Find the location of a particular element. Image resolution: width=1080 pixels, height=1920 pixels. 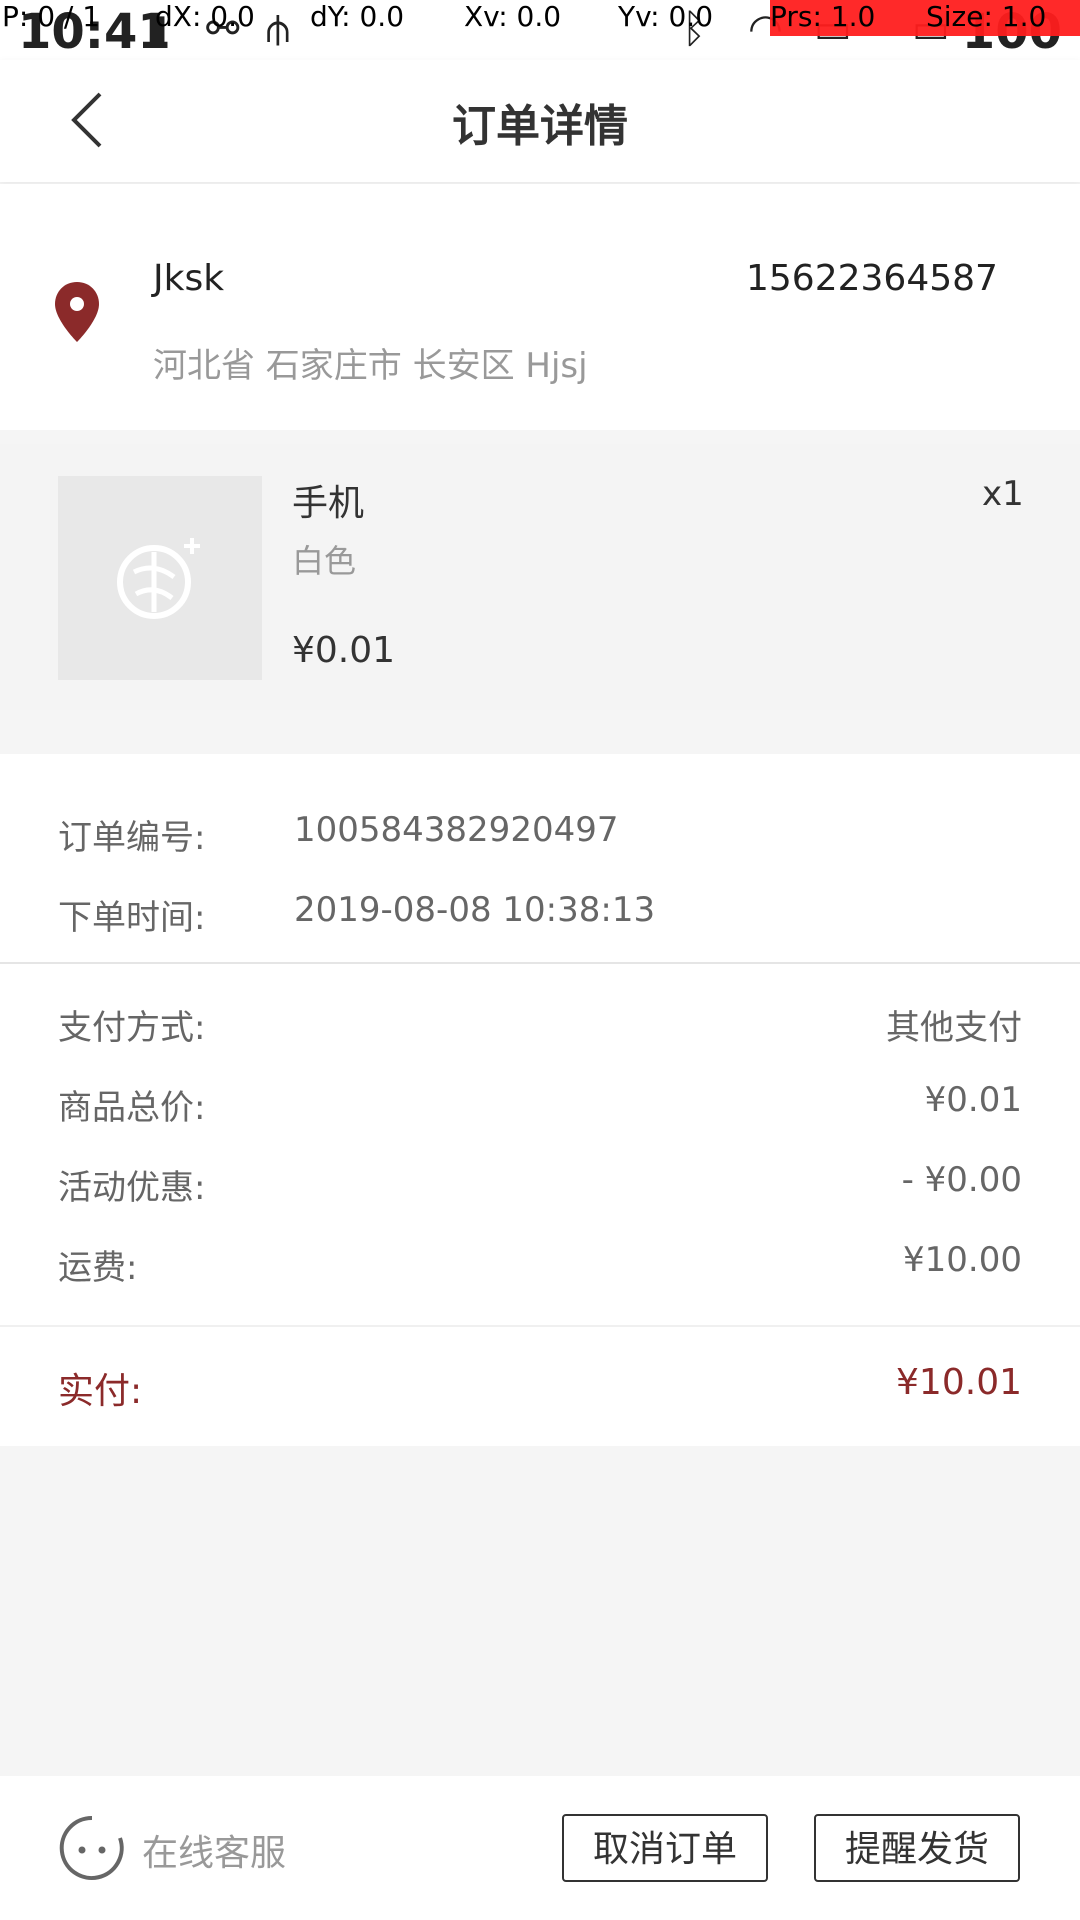

location-pin-icon is located at coordinates (77, 312).